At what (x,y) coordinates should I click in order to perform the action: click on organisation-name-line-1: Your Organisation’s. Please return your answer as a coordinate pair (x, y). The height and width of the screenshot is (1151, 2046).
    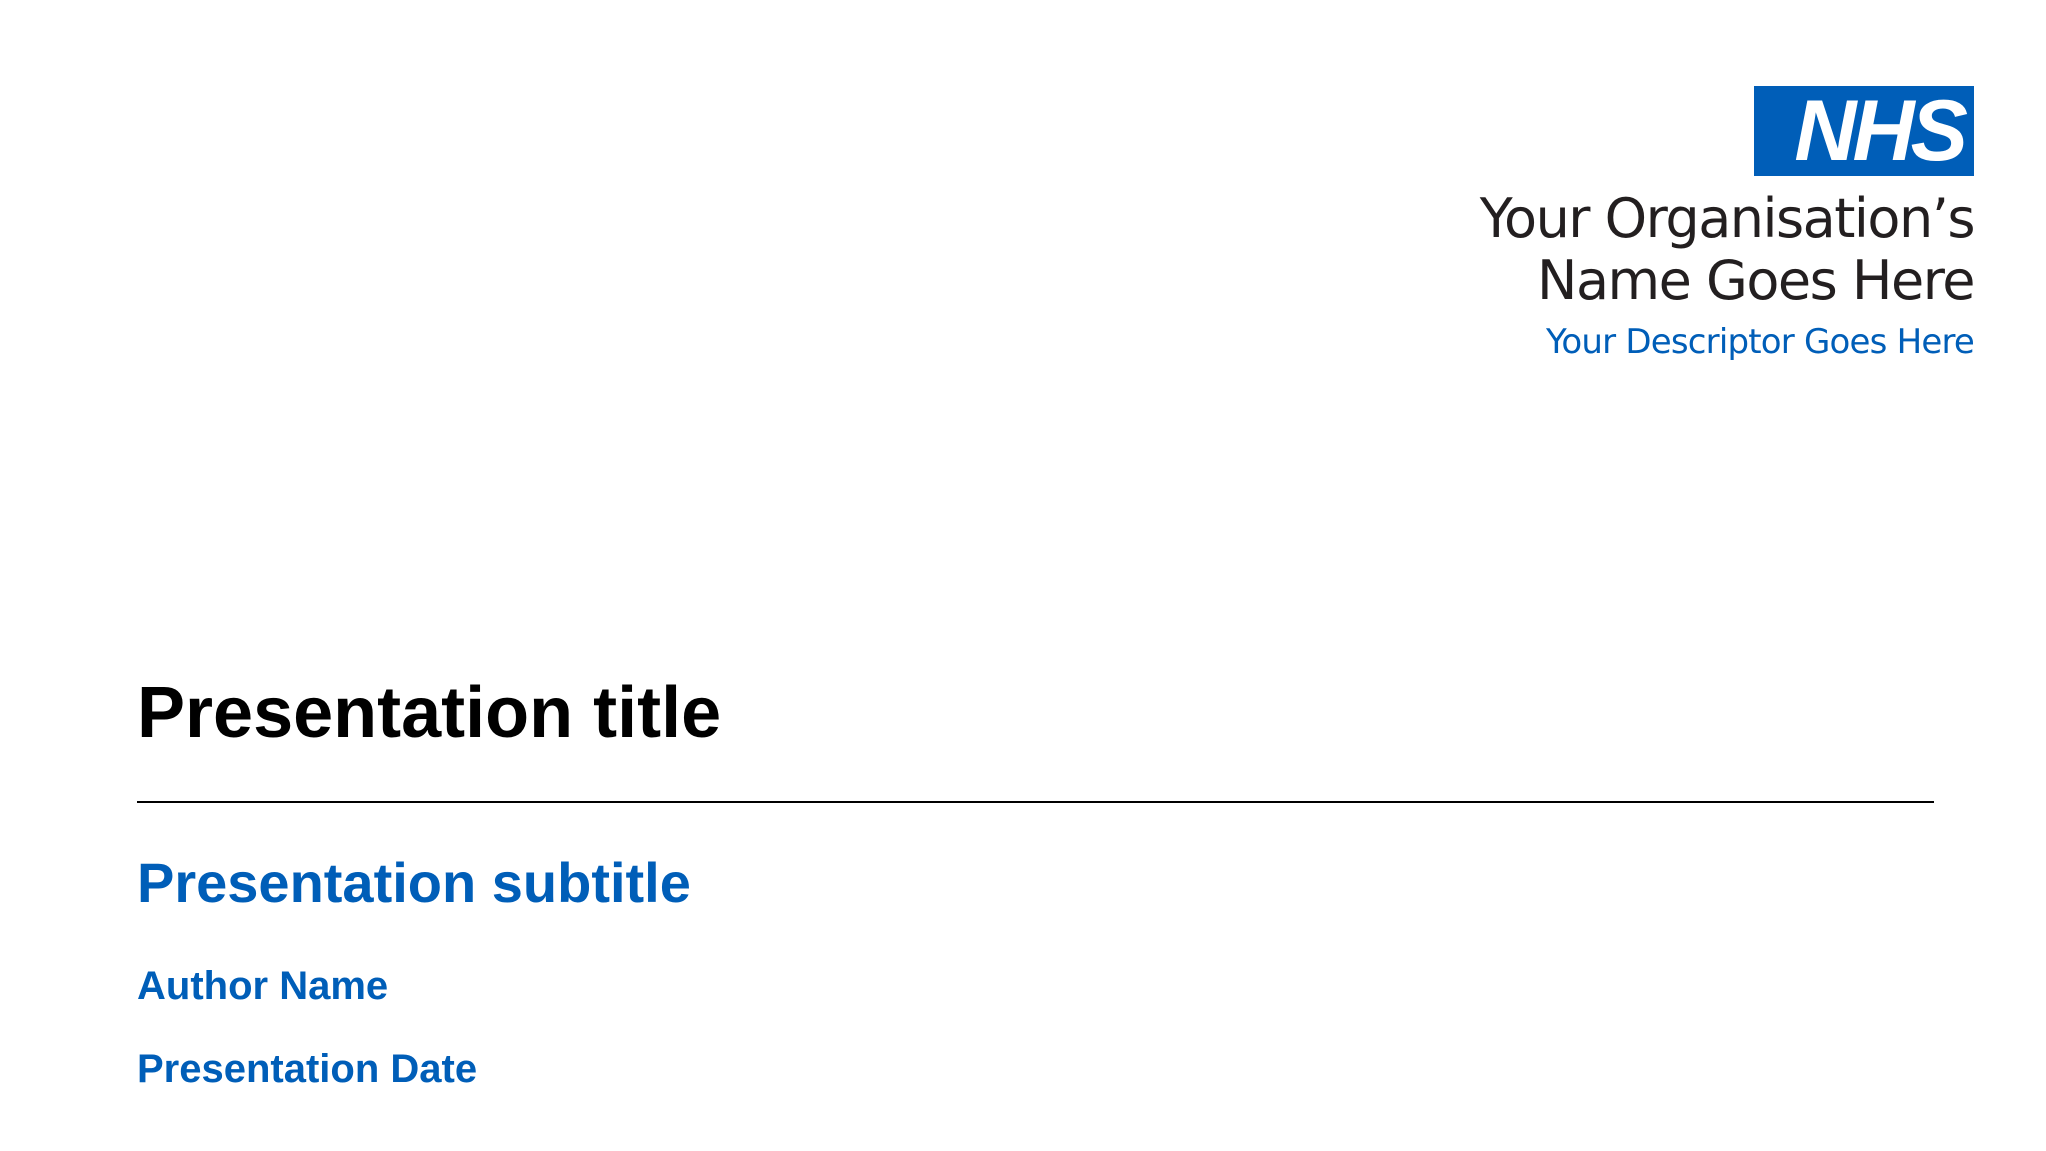
    Looking at the image, I should click on (1727, 218).